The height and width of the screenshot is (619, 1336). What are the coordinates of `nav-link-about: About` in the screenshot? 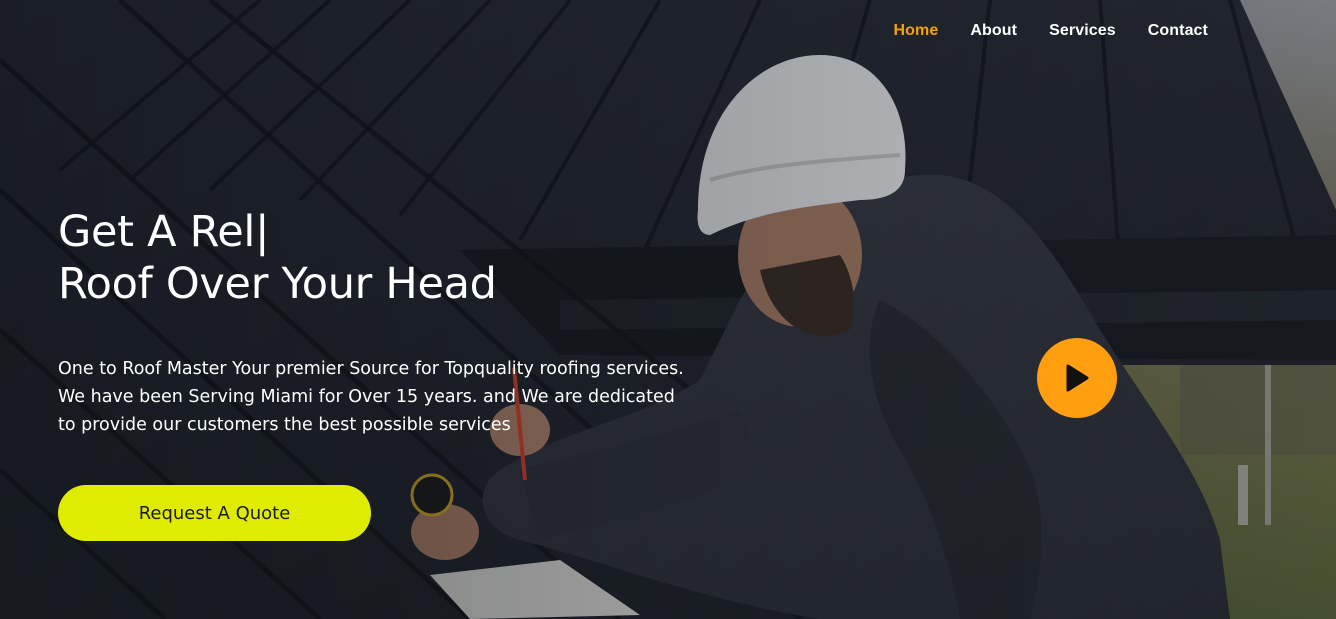 It's located at (993, 31).